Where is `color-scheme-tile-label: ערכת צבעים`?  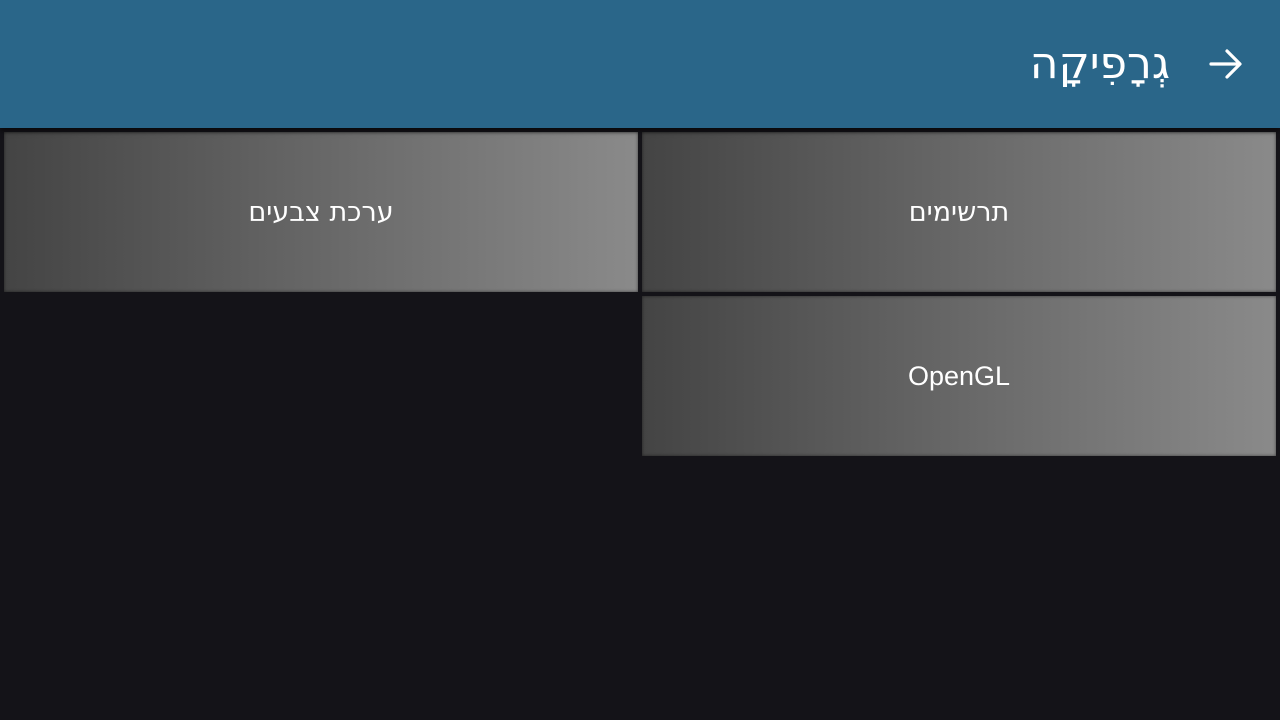
color-scheme-tile-label: ערכת צבעים is located at coordinates (321, 212).